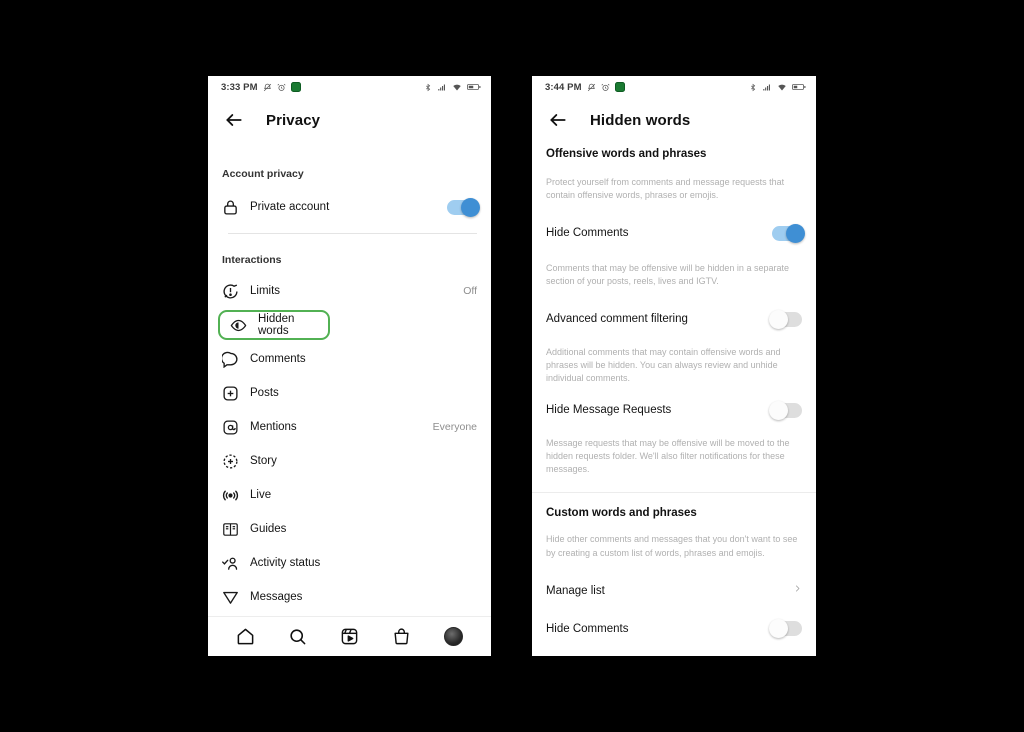 The image size is (1024, 732). I want to click on section-header-account-privacy: Account privacy, so click(263, 174).